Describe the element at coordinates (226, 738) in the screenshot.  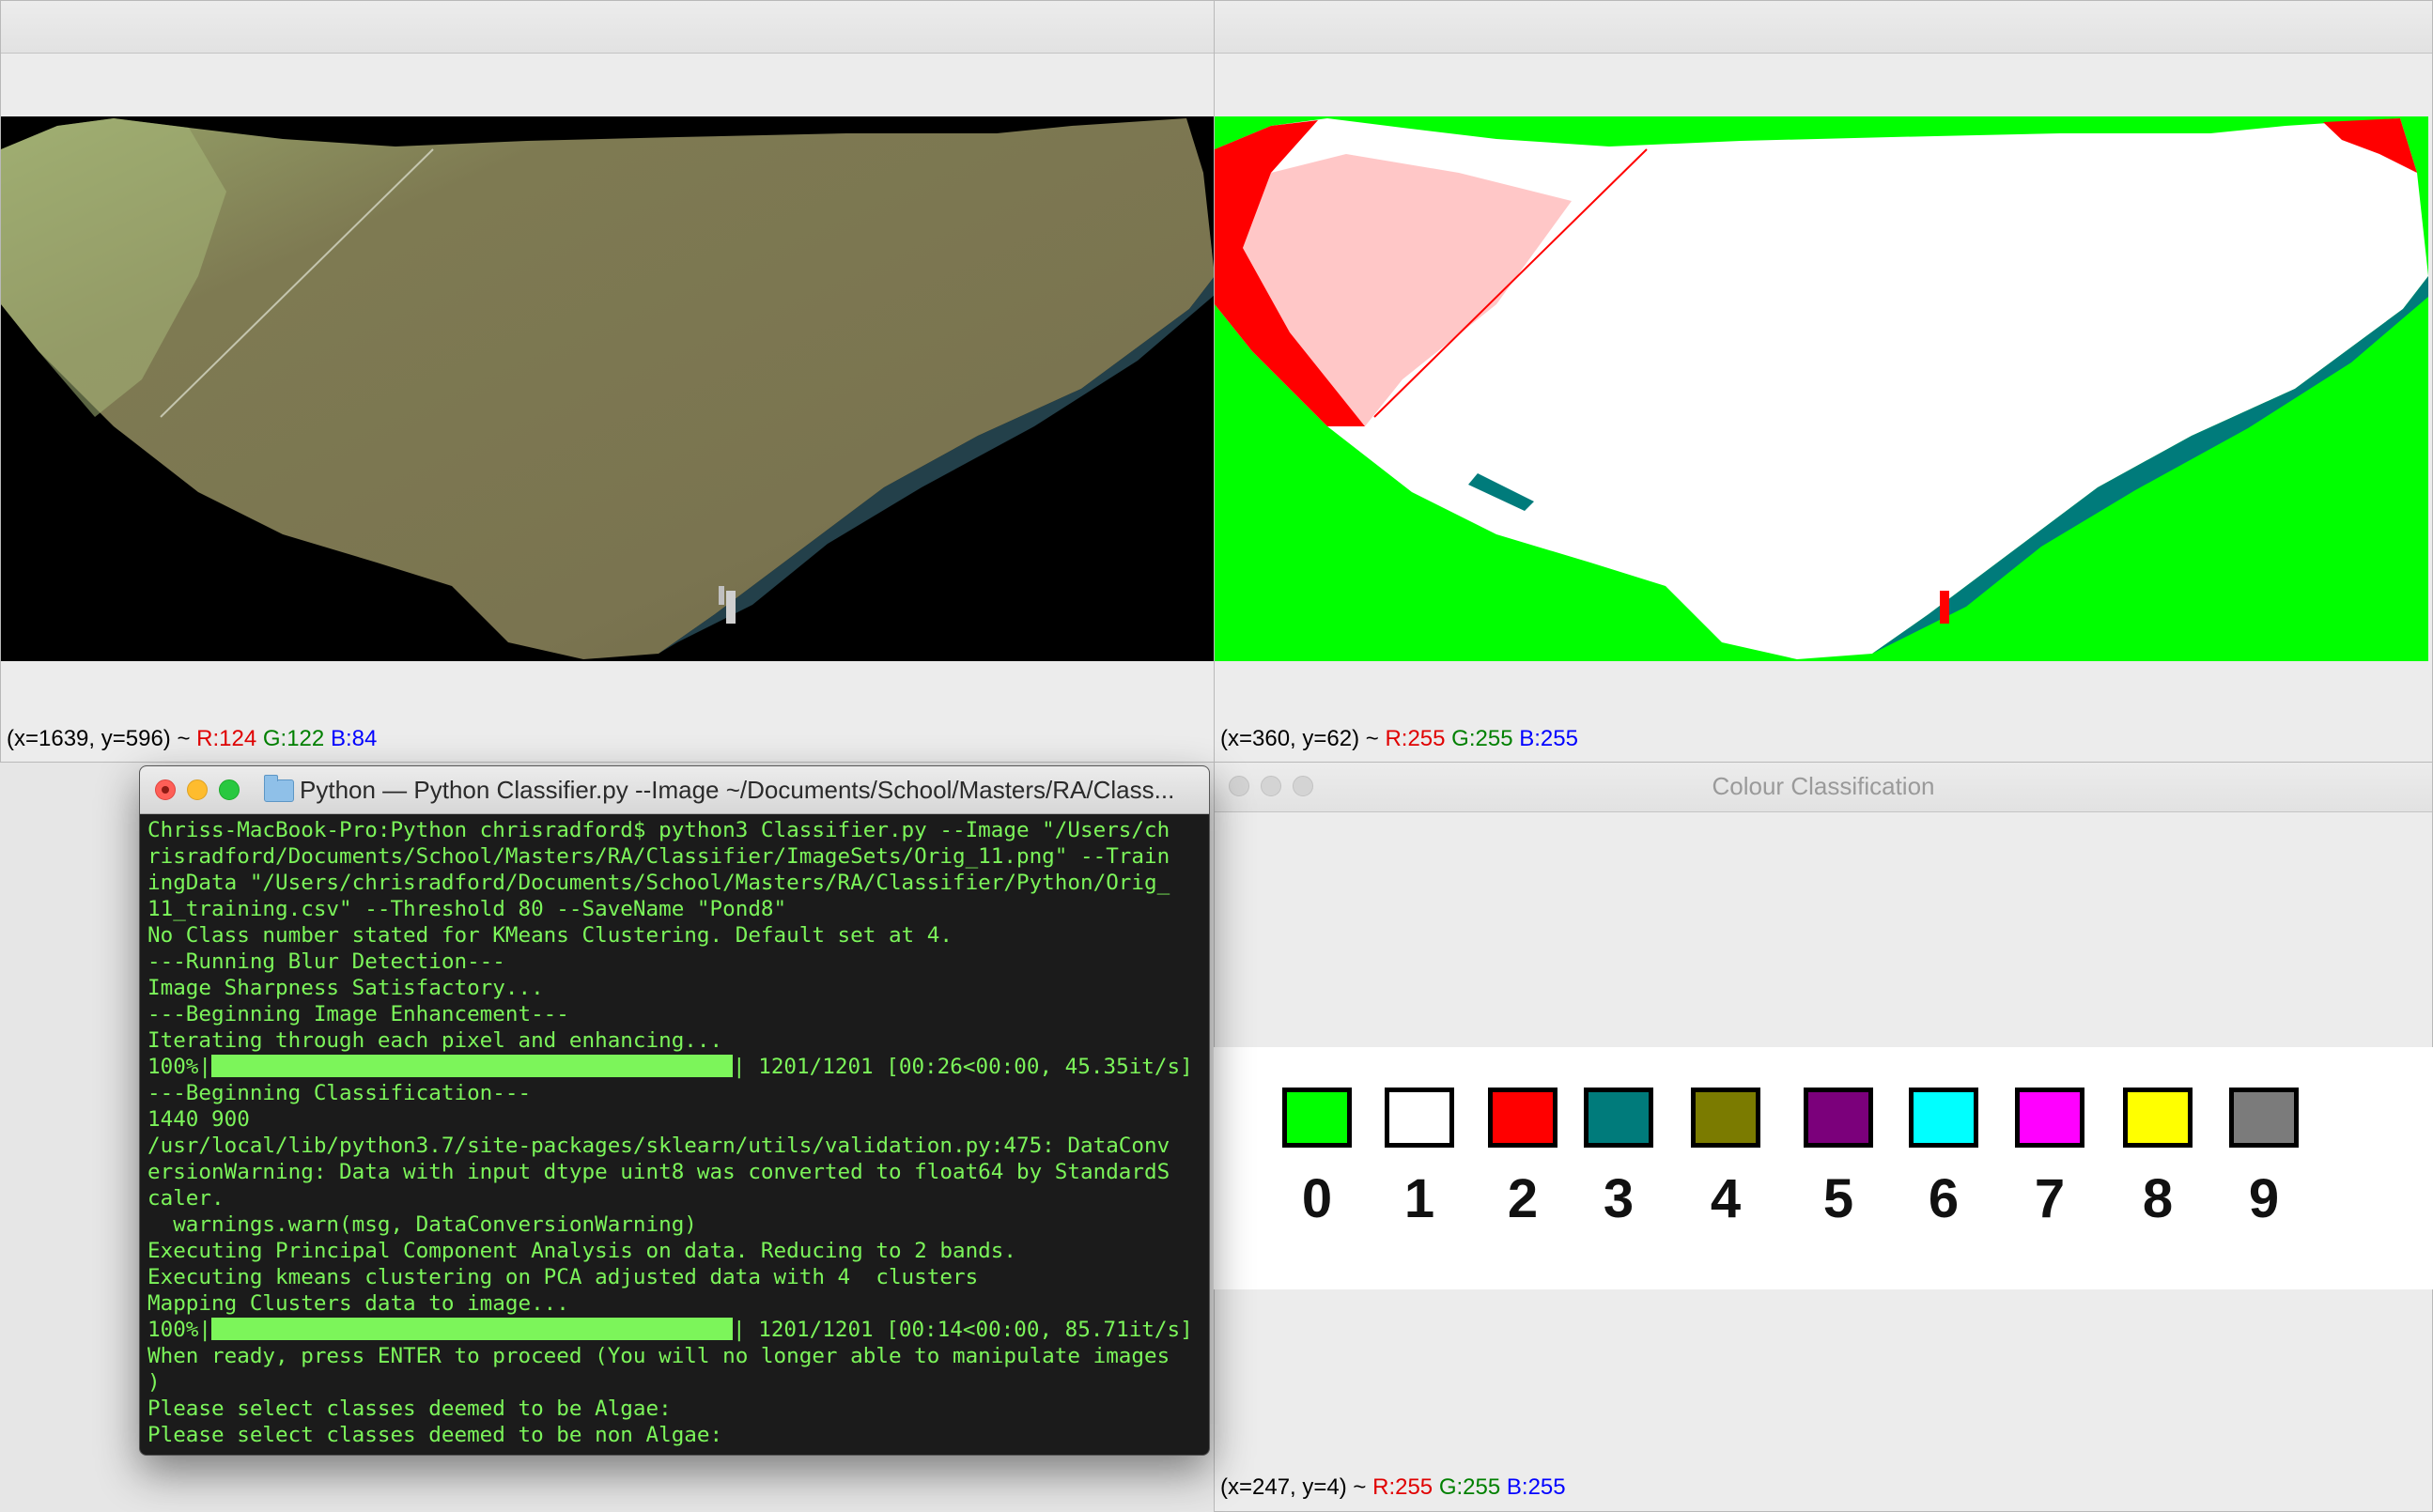
I see `status-red: R:124` at that location.